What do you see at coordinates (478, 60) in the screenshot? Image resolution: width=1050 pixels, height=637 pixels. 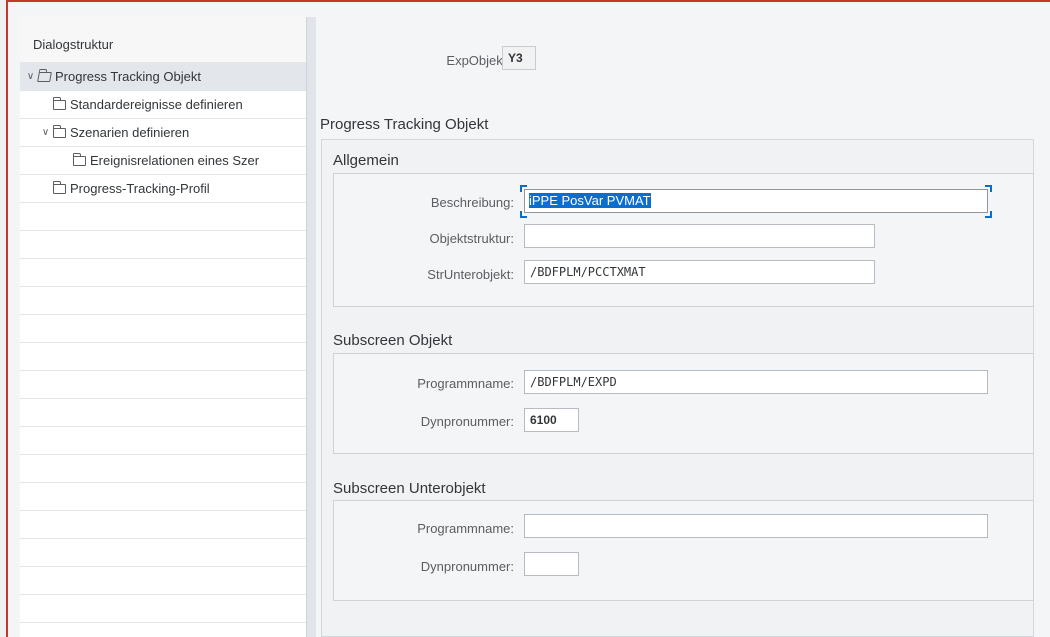 I see `expobjekt-label: ExpObjekt:` at bounding box center [478, 60].